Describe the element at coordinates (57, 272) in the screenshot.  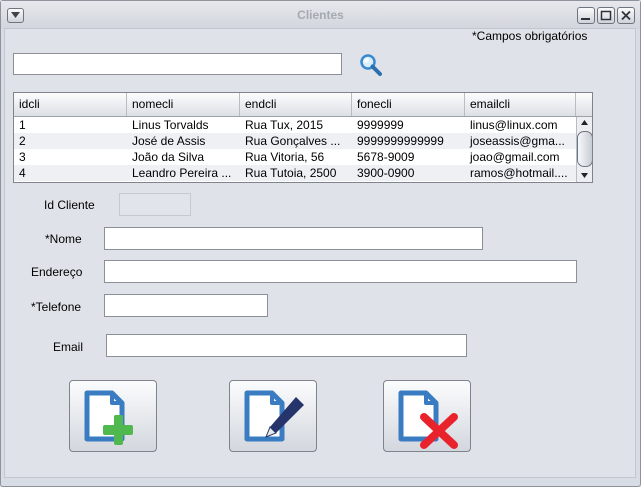
I see `endereco-label: Endereço` at that location.